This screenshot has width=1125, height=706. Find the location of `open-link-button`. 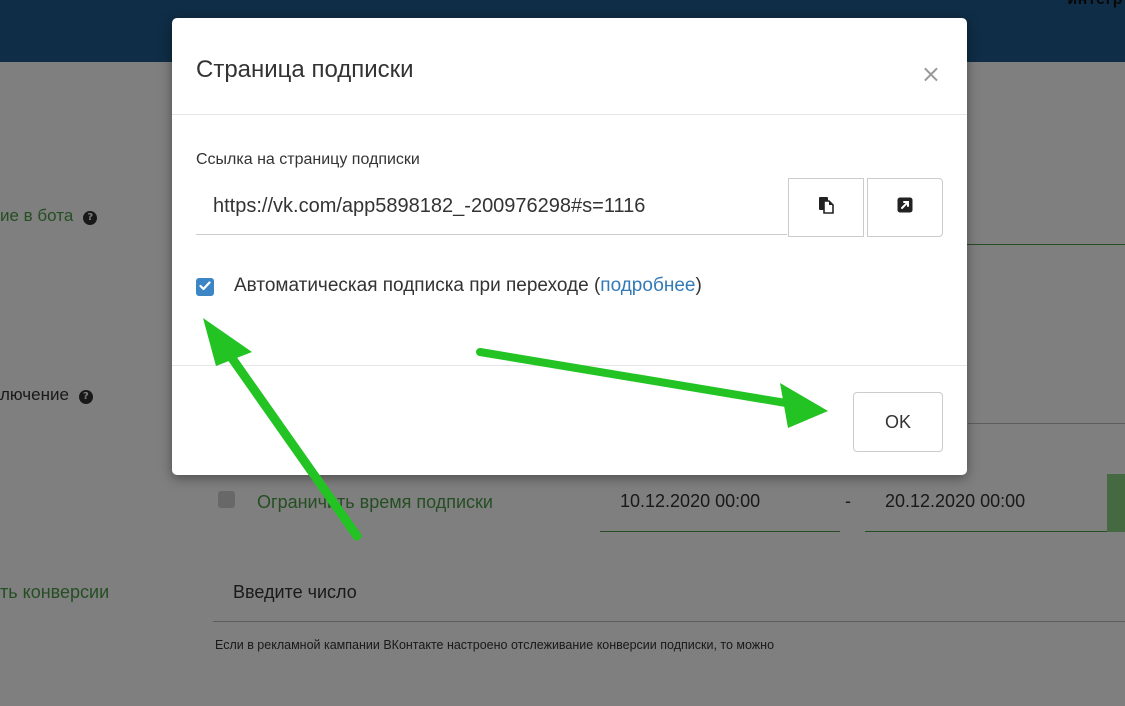

open-link-button is located at coordinates (905, 207).